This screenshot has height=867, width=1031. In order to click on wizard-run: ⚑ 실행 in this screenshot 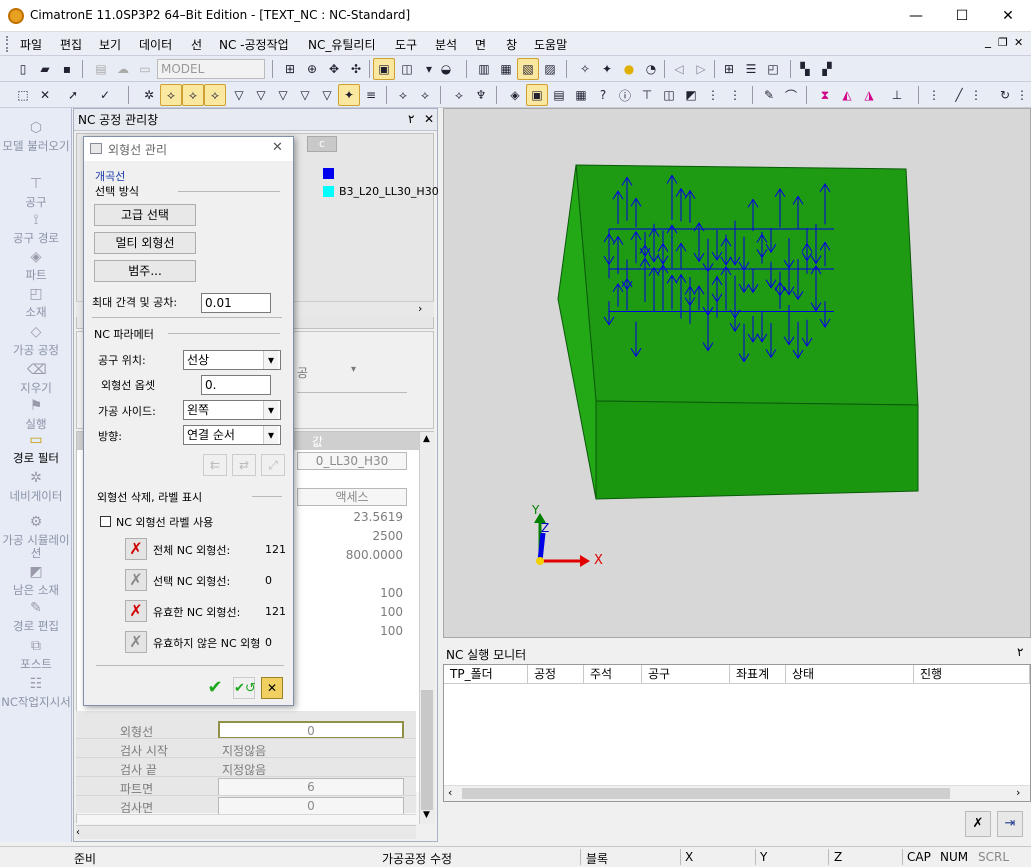, I will do `click(36, 415)`.